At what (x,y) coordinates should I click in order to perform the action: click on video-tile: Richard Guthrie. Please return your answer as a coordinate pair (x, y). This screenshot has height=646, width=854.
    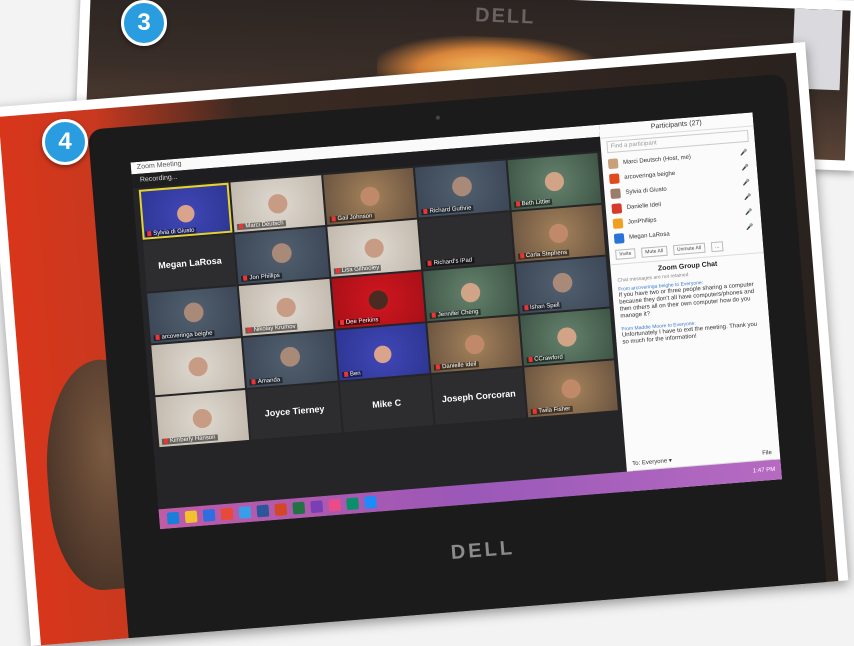
    Looking at the image, I should click on (462, 189).